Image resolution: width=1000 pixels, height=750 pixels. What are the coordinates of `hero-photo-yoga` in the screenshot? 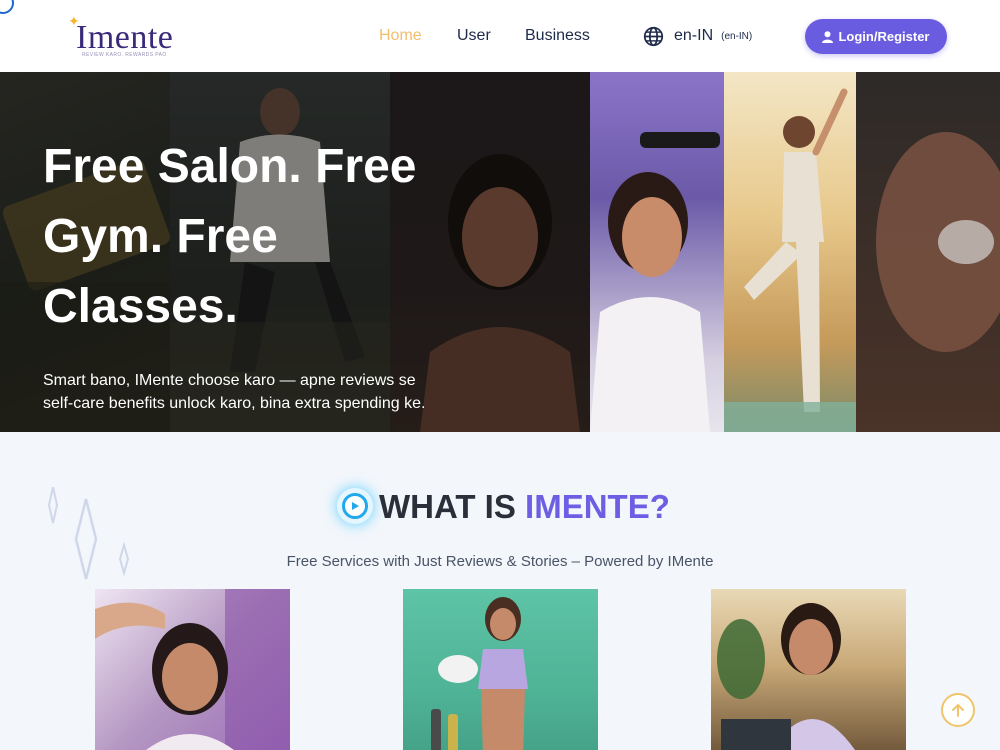 It's located at (790, 252).